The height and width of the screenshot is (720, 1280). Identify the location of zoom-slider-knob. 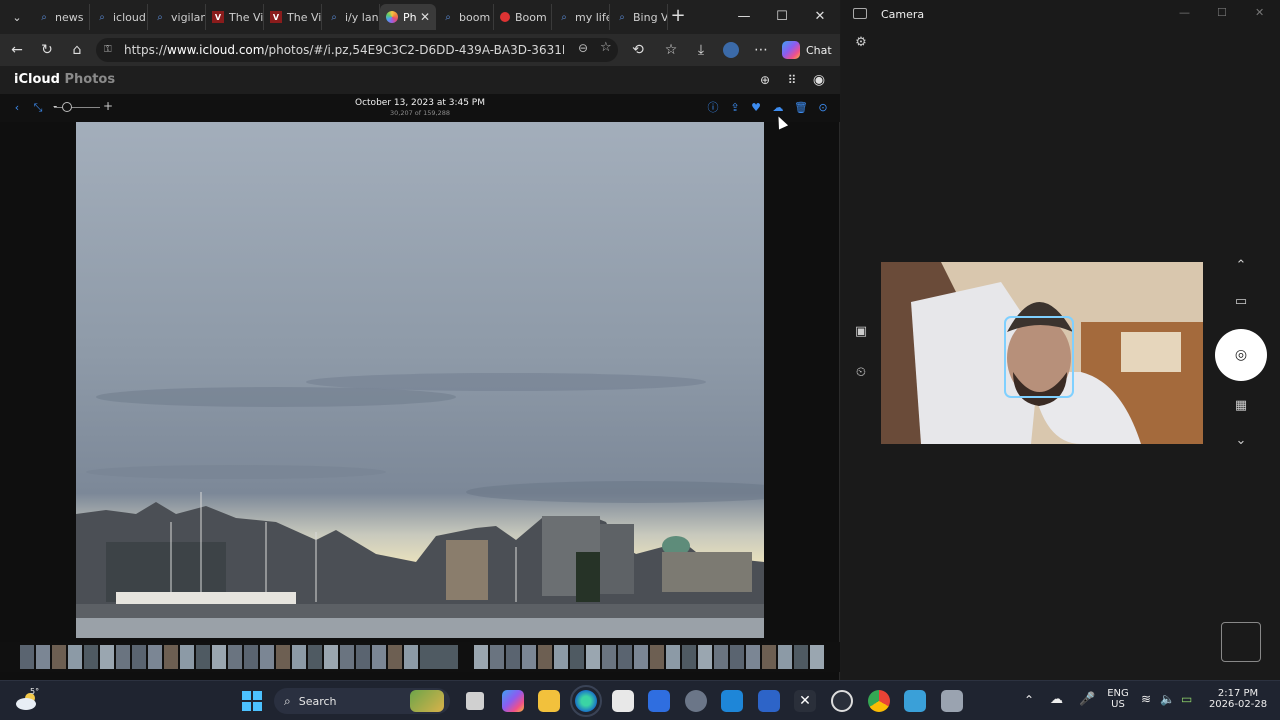
(67, 107).